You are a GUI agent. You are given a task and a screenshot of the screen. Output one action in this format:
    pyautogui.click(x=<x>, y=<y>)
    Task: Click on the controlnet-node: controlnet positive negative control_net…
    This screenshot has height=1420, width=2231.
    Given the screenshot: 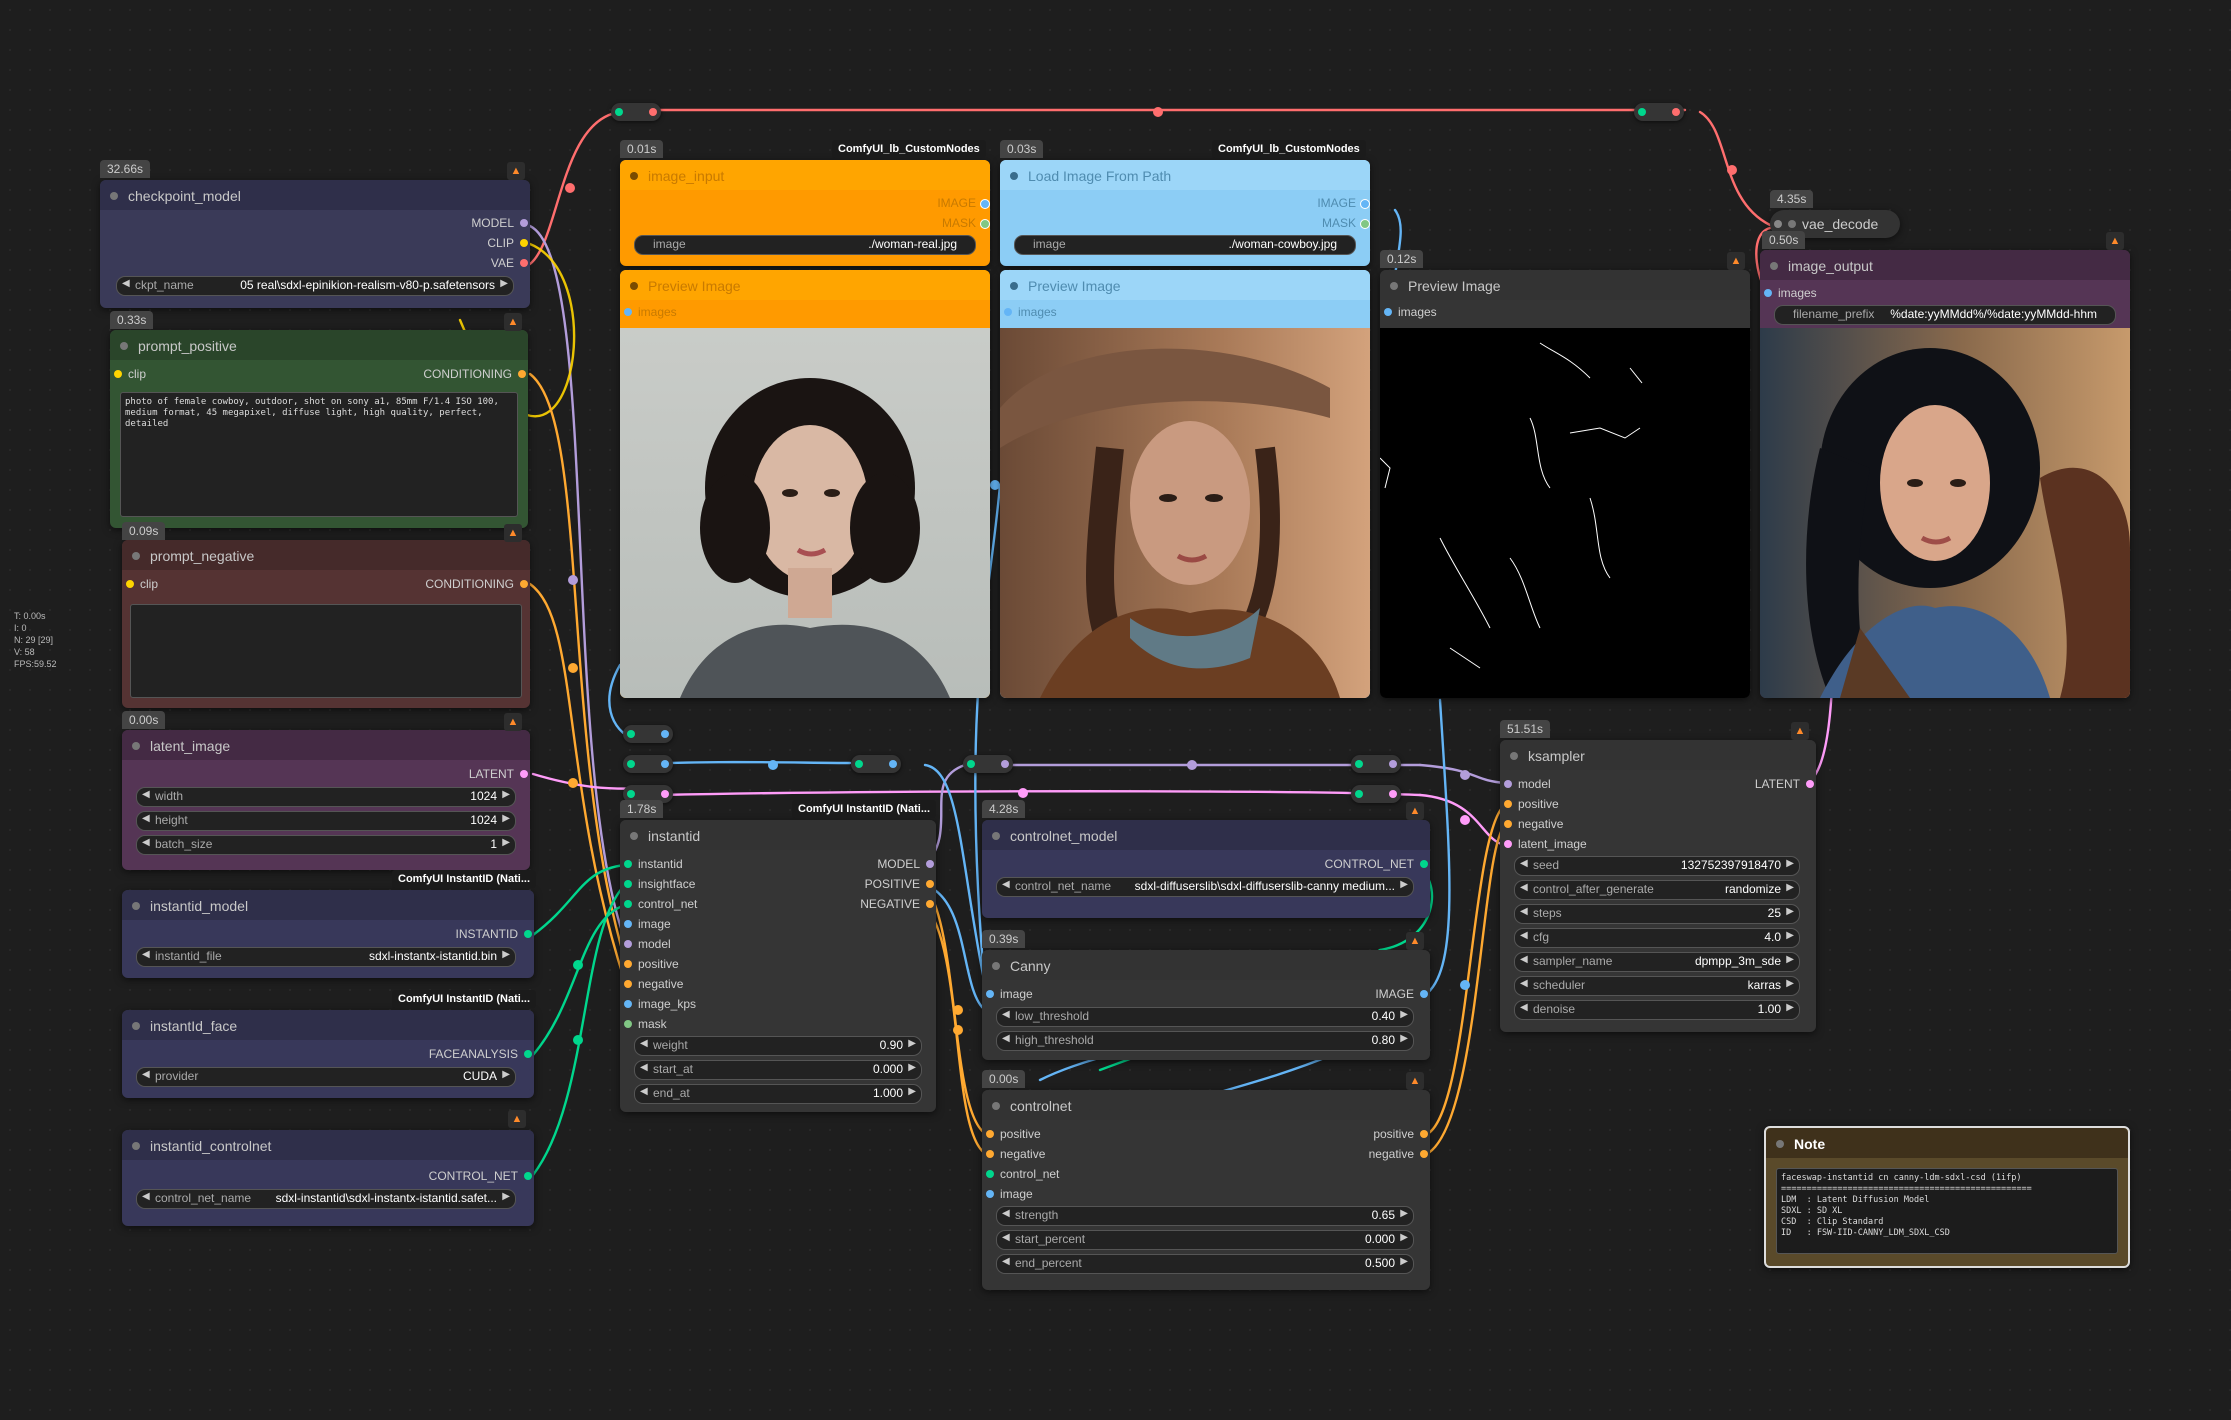 What is the action you would take?
    pyautogui.click(x=1206, y=1190)
    